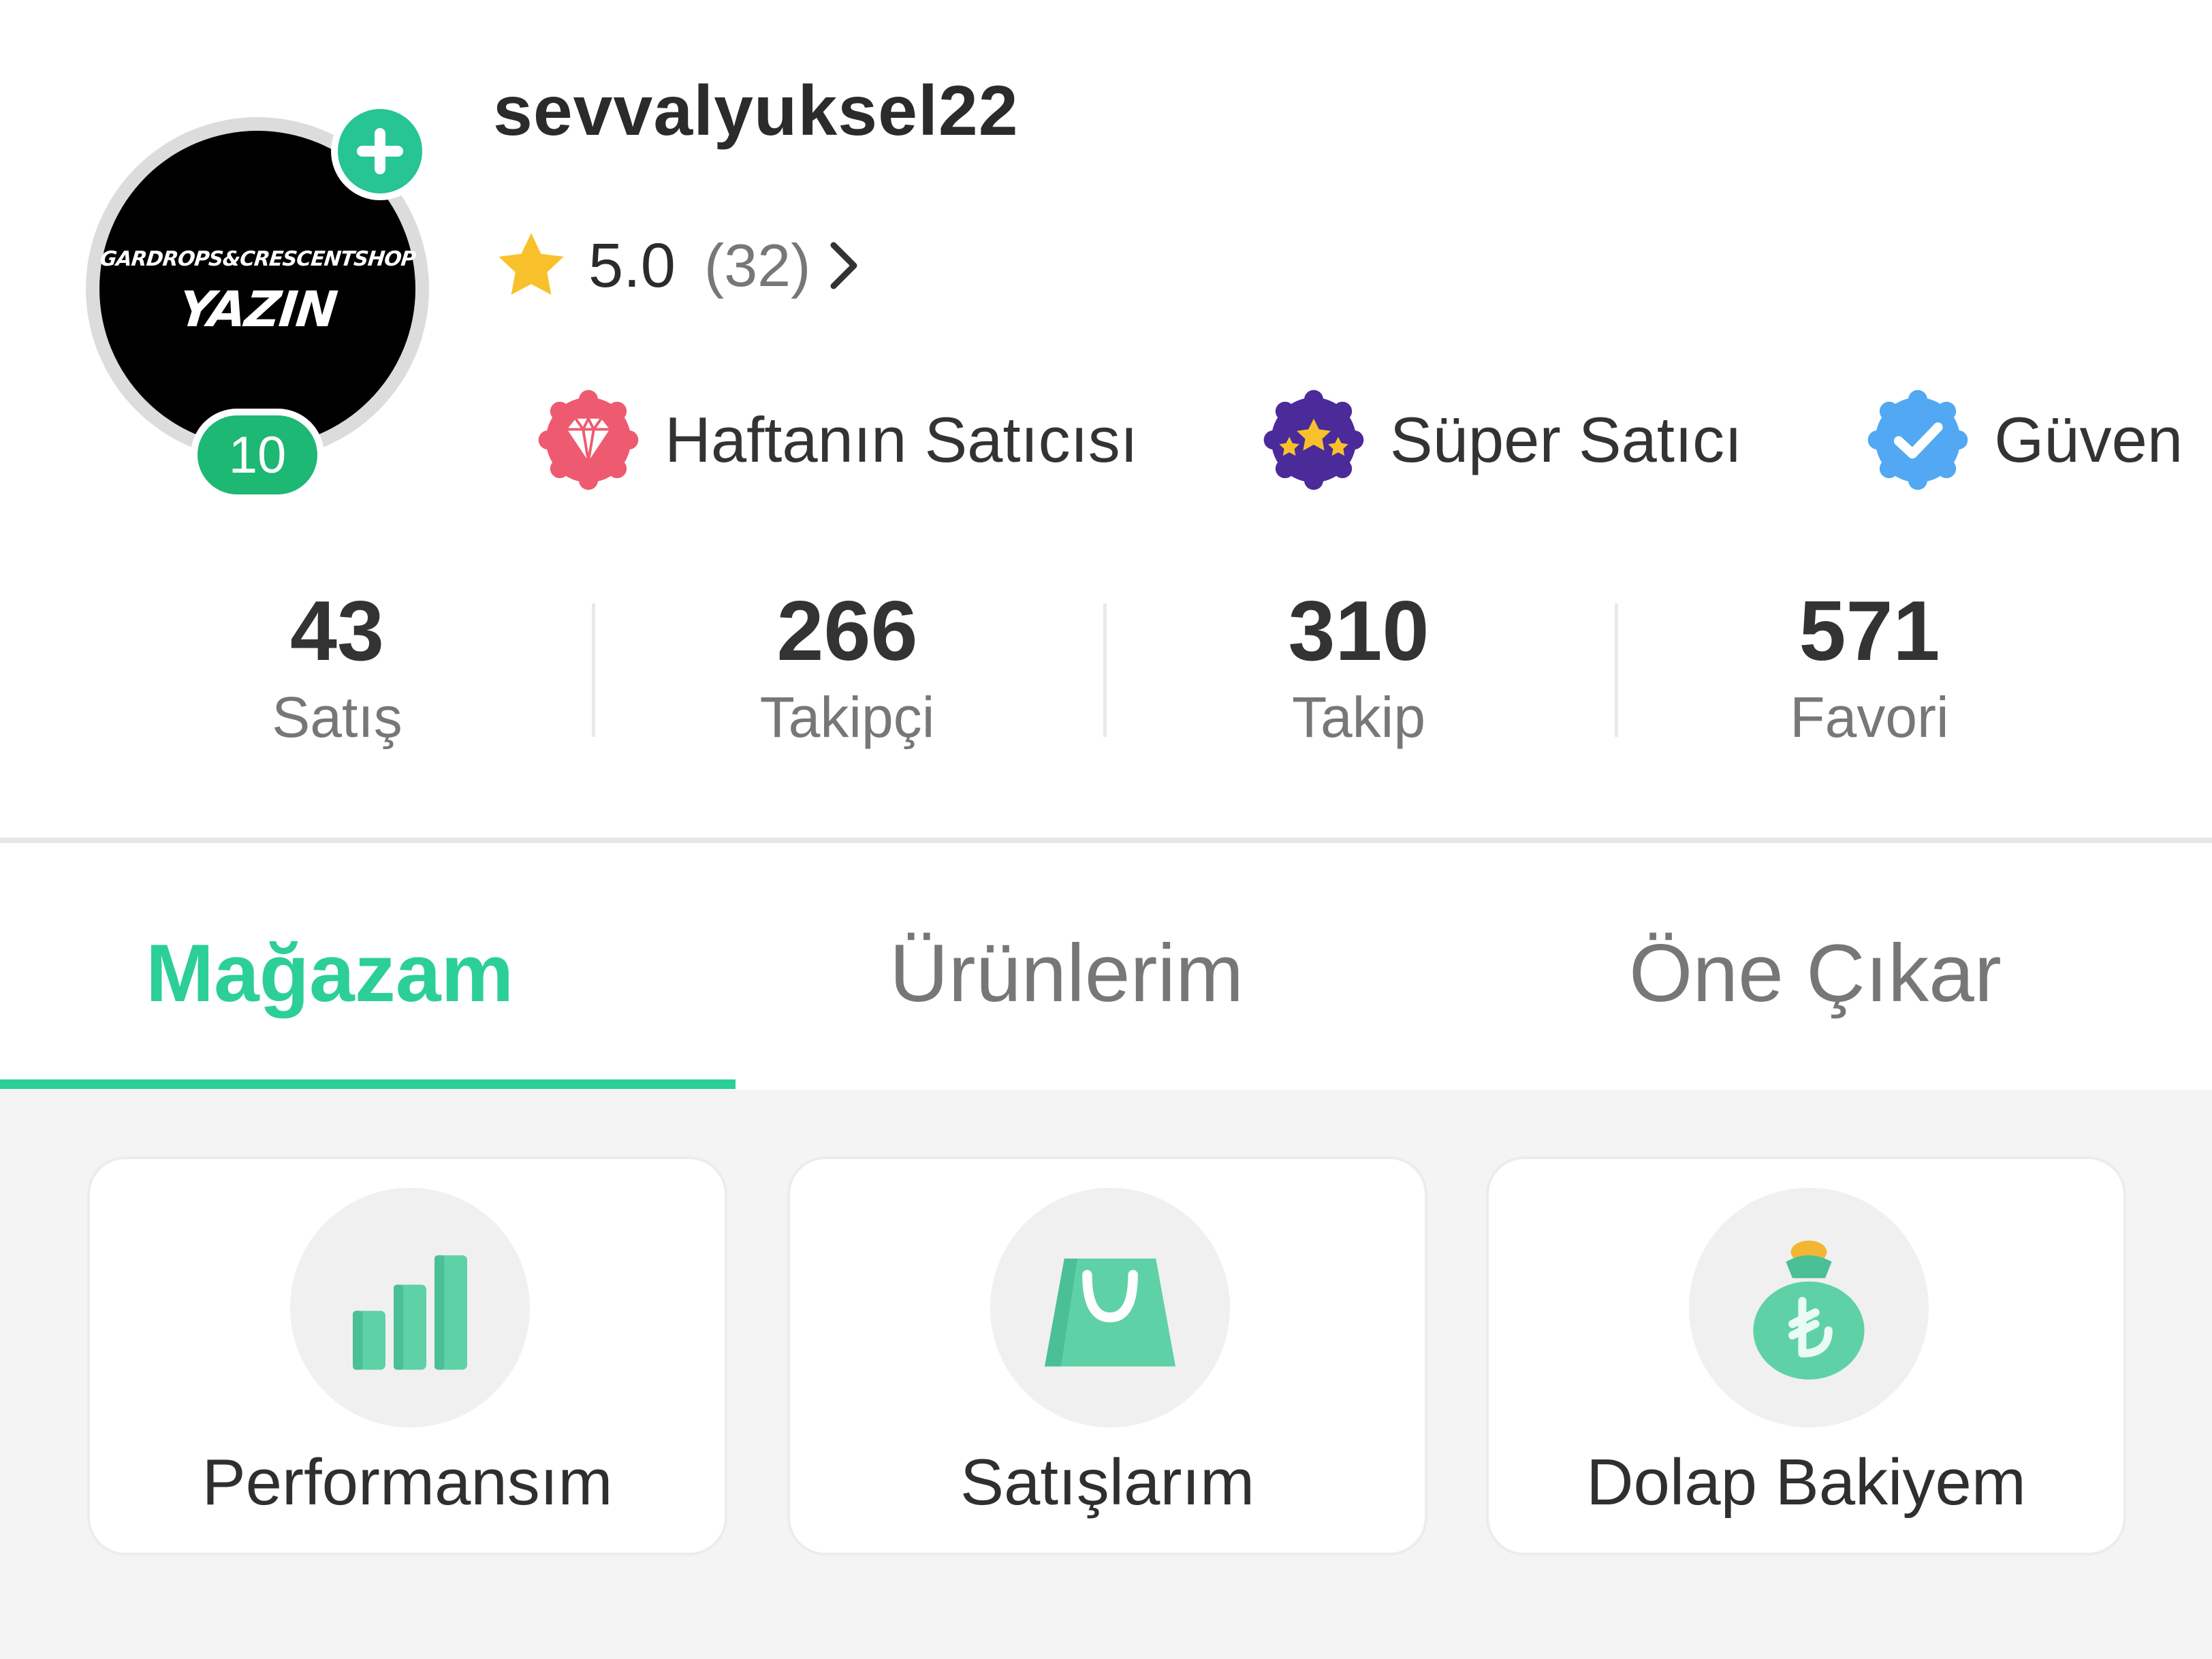 This screenshot has height=1659, width=2212. I want to click on stat-label: Satış, so click(337, 716).